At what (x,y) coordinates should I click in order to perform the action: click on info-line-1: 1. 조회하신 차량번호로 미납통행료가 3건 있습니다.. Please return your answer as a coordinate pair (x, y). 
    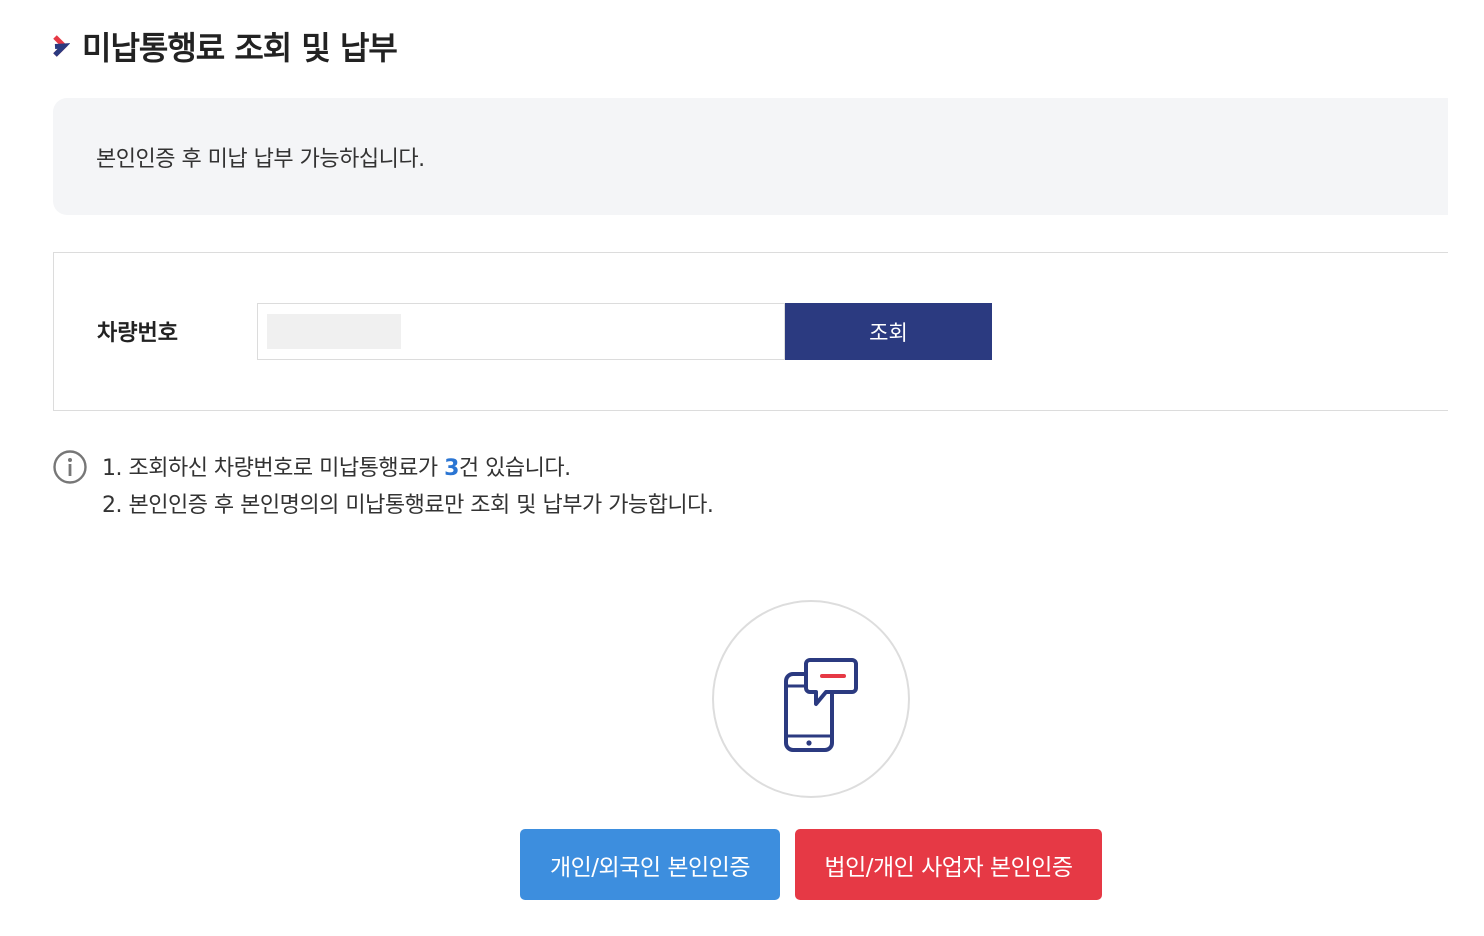
    Looking at the image, I should click on (336, 466).